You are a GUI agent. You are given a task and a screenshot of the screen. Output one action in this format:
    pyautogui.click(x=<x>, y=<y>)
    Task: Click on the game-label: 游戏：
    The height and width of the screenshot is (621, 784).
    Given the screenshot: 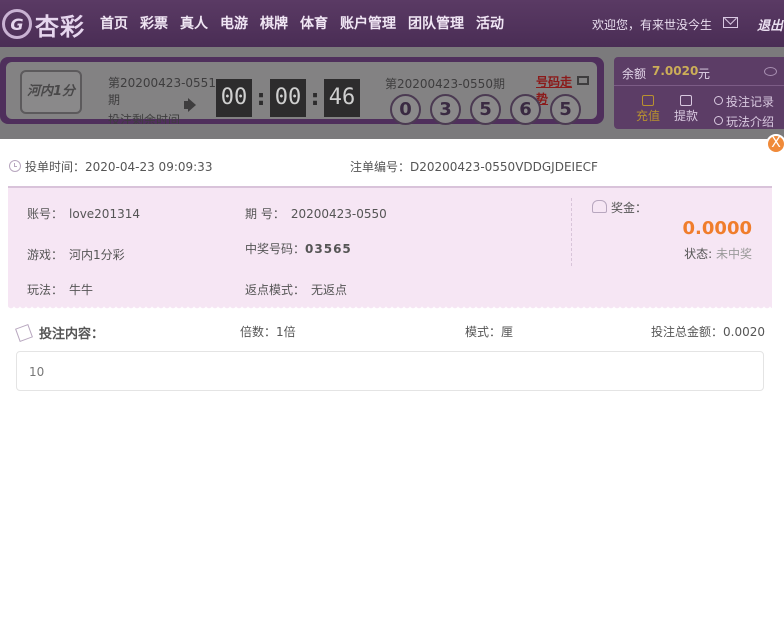 What is the action you would take?
    pyautogui.click(x=45, y=255)
    